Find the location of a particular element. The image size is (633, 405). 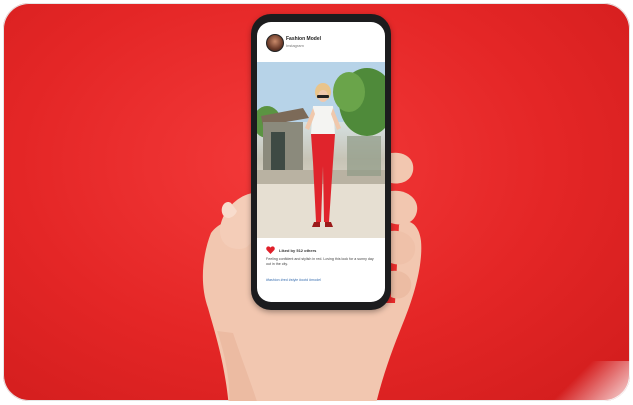

post-header: Fashion Model Instagram is located at coordinates (321, 42).